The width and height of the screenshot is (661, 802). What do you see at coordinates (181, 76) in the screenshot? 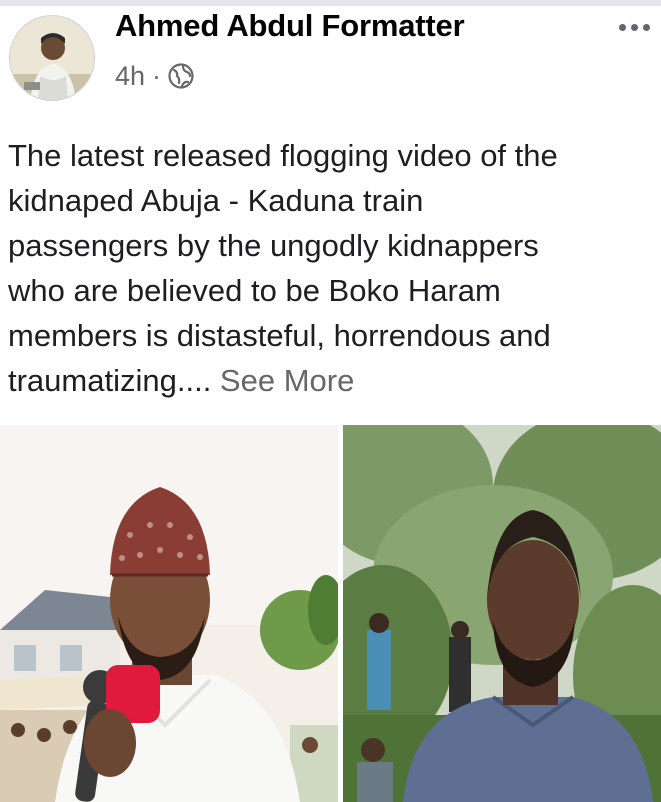
I see `globe-icon` at bounding box center [181, 76].